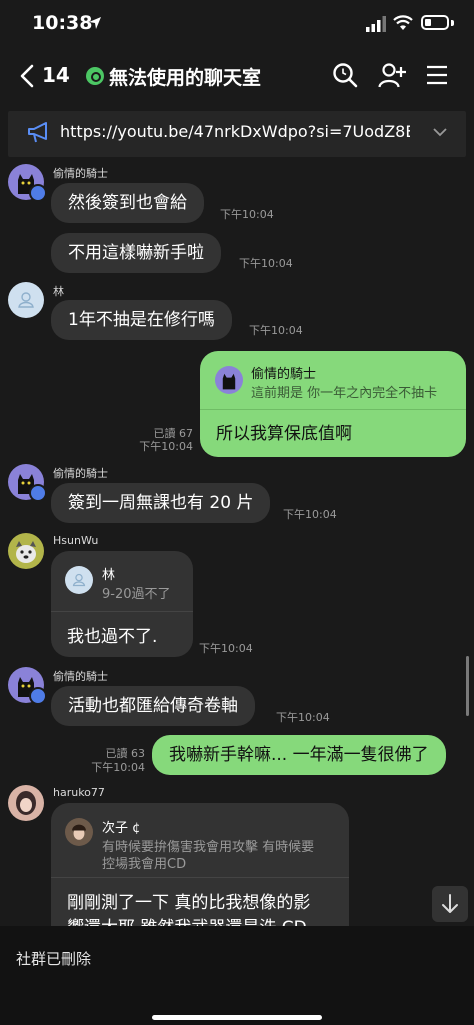  What do you see at coordinates (344, 393) in the screenshot?
I see `quote-text: 這前期是 你一年之內完全不抽卡` at bounding box center [344, 393].